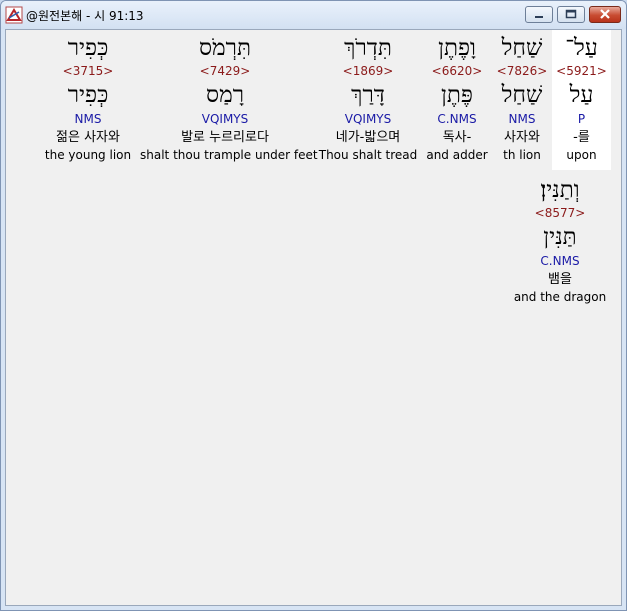 This screenshot has width=627, height=611. What do you see at coordinates (88, 48) in the screenshot?
I see `hebrew-word: כְּפִיר` at bounding box center [88, 48].